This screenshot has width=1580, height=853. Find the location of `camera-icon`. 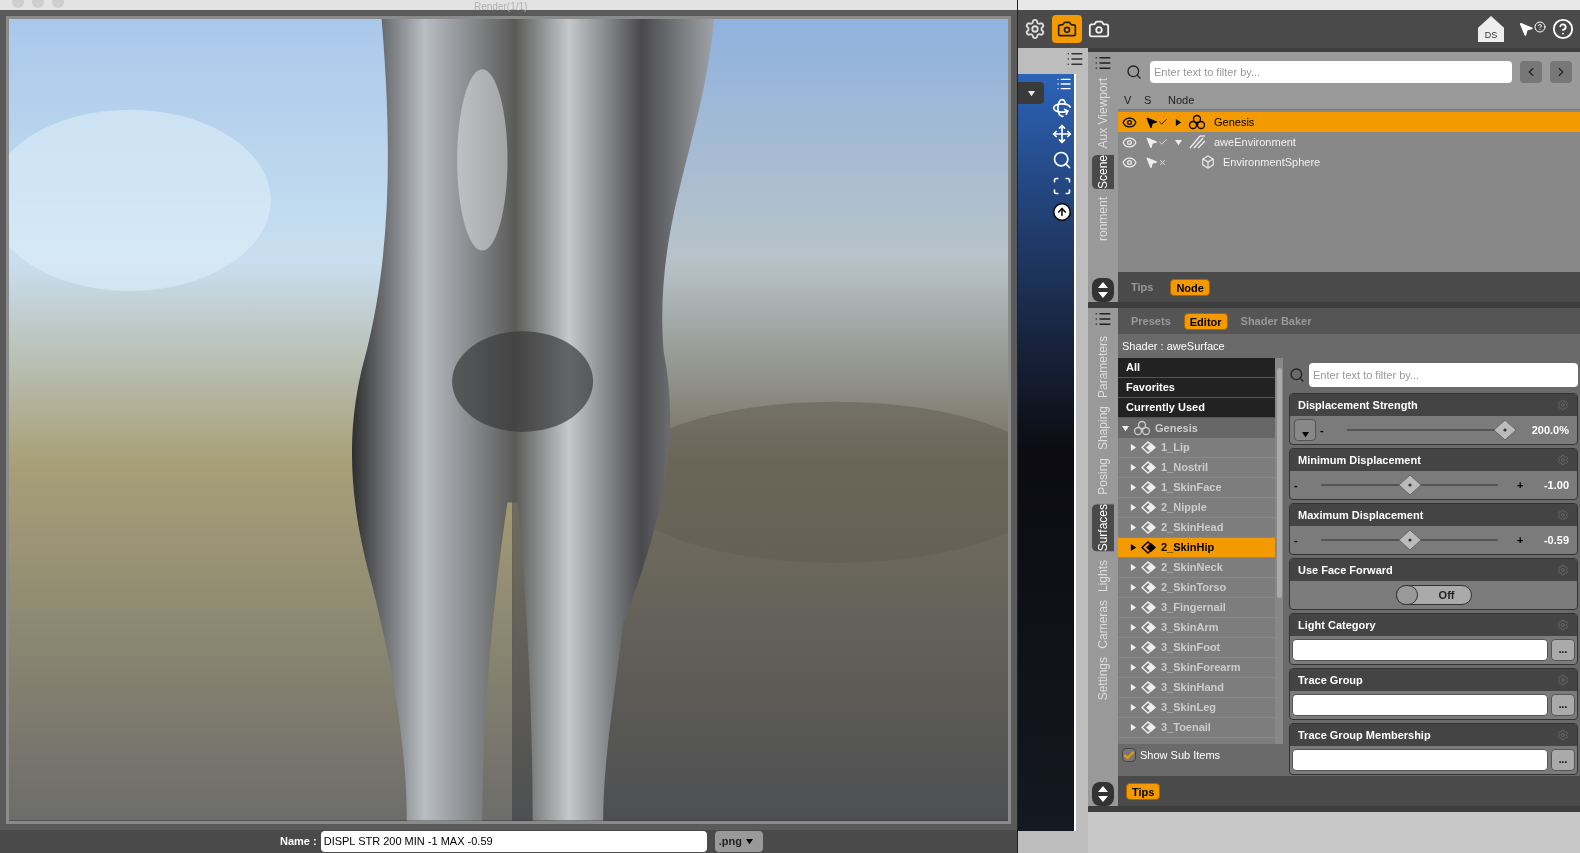

camera-icon is located at coordinates (1099, 29).